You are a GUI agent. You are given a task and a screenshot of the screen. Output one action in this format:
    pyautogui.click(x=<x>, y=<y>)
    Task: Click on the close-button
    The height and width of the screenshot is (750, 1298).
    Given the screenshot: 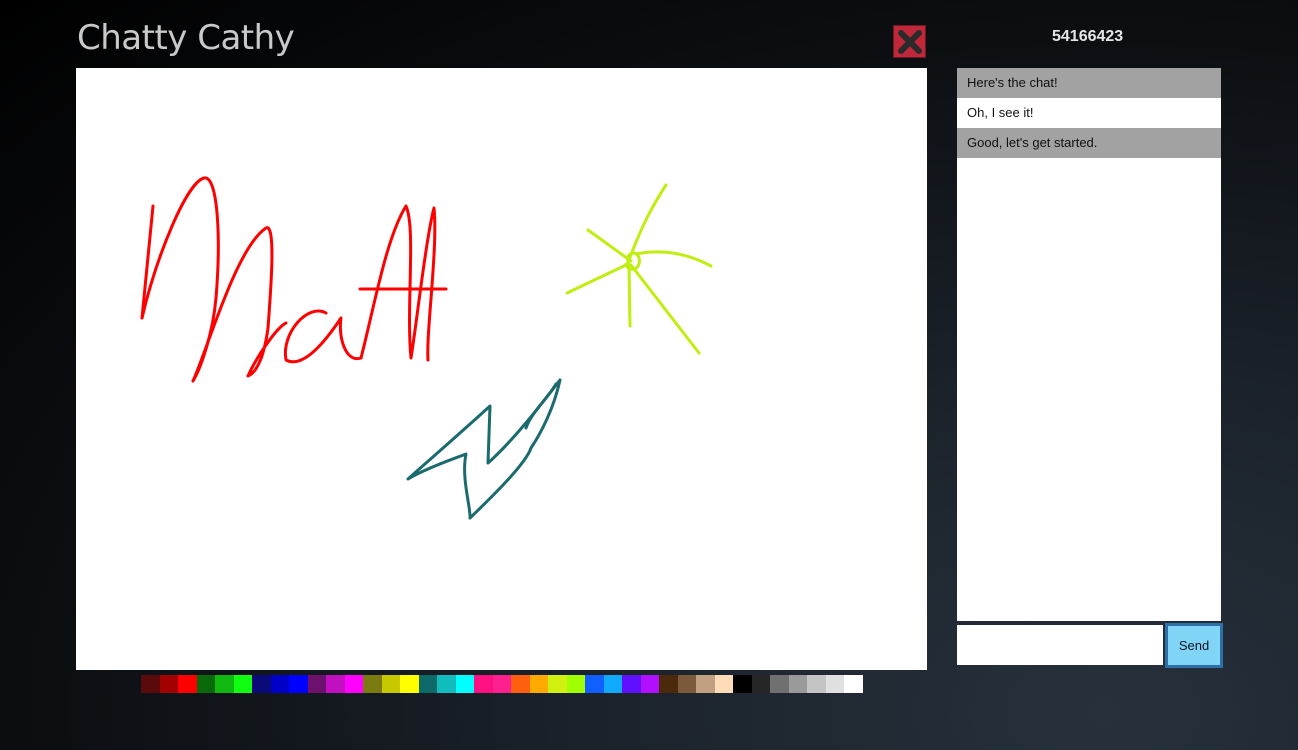 What is the action you would take?
    pyautogui.click(x=909, y=41)
    